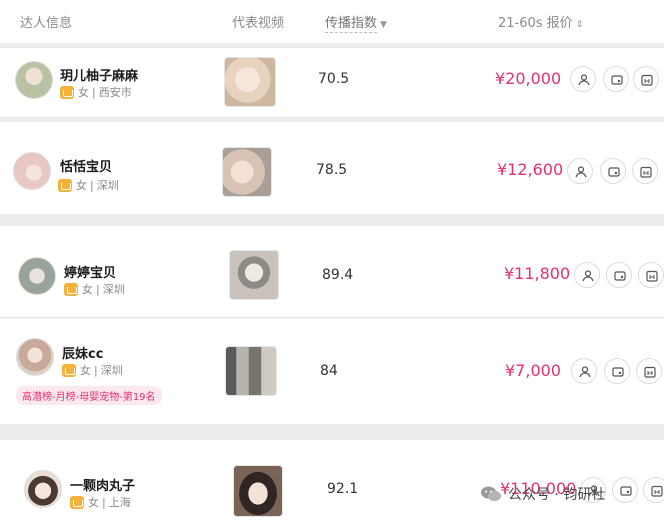 This screenshot has height=529, width=664. I want to click on watermark-text: 公众号 · 钧研社, so click(557, 495).